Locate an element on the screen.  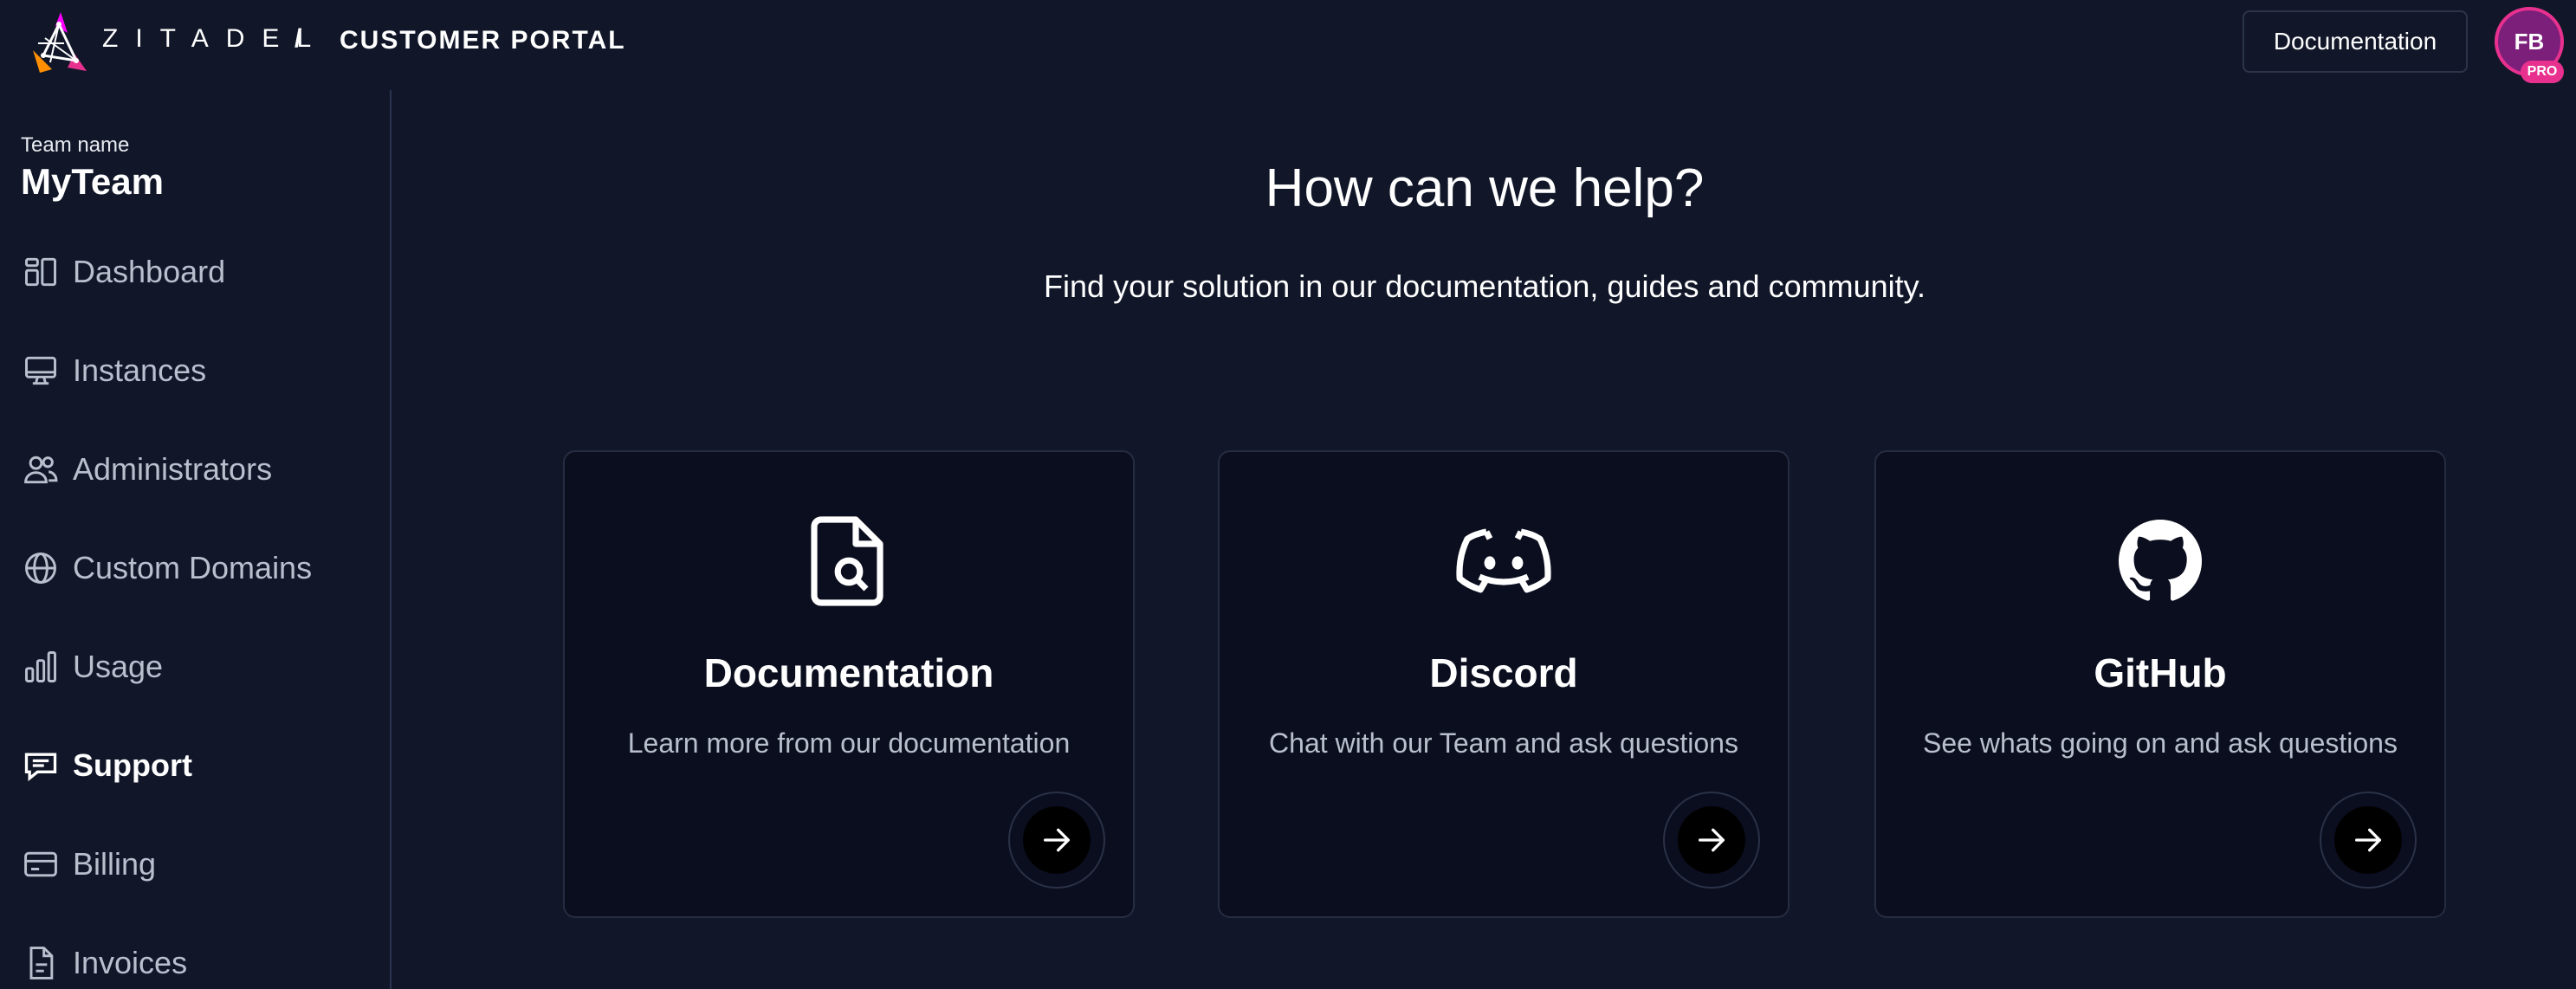
sidebar-item-label: Support is located at coordinates (132, 765).